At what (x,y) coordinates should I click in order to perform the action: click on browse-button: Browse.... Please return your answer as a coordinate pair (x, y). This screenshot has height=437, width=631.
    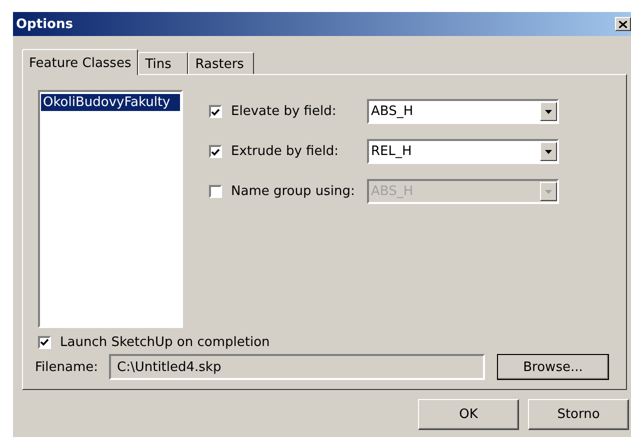
    Looking at the image, I should click on (553, 367).